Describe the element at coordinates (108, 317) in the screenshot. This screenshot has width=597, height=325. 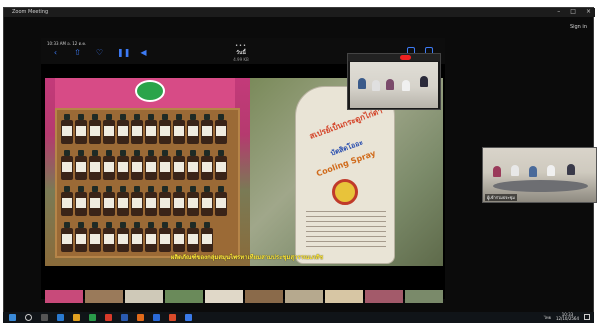
I see `office-icon` at that location.